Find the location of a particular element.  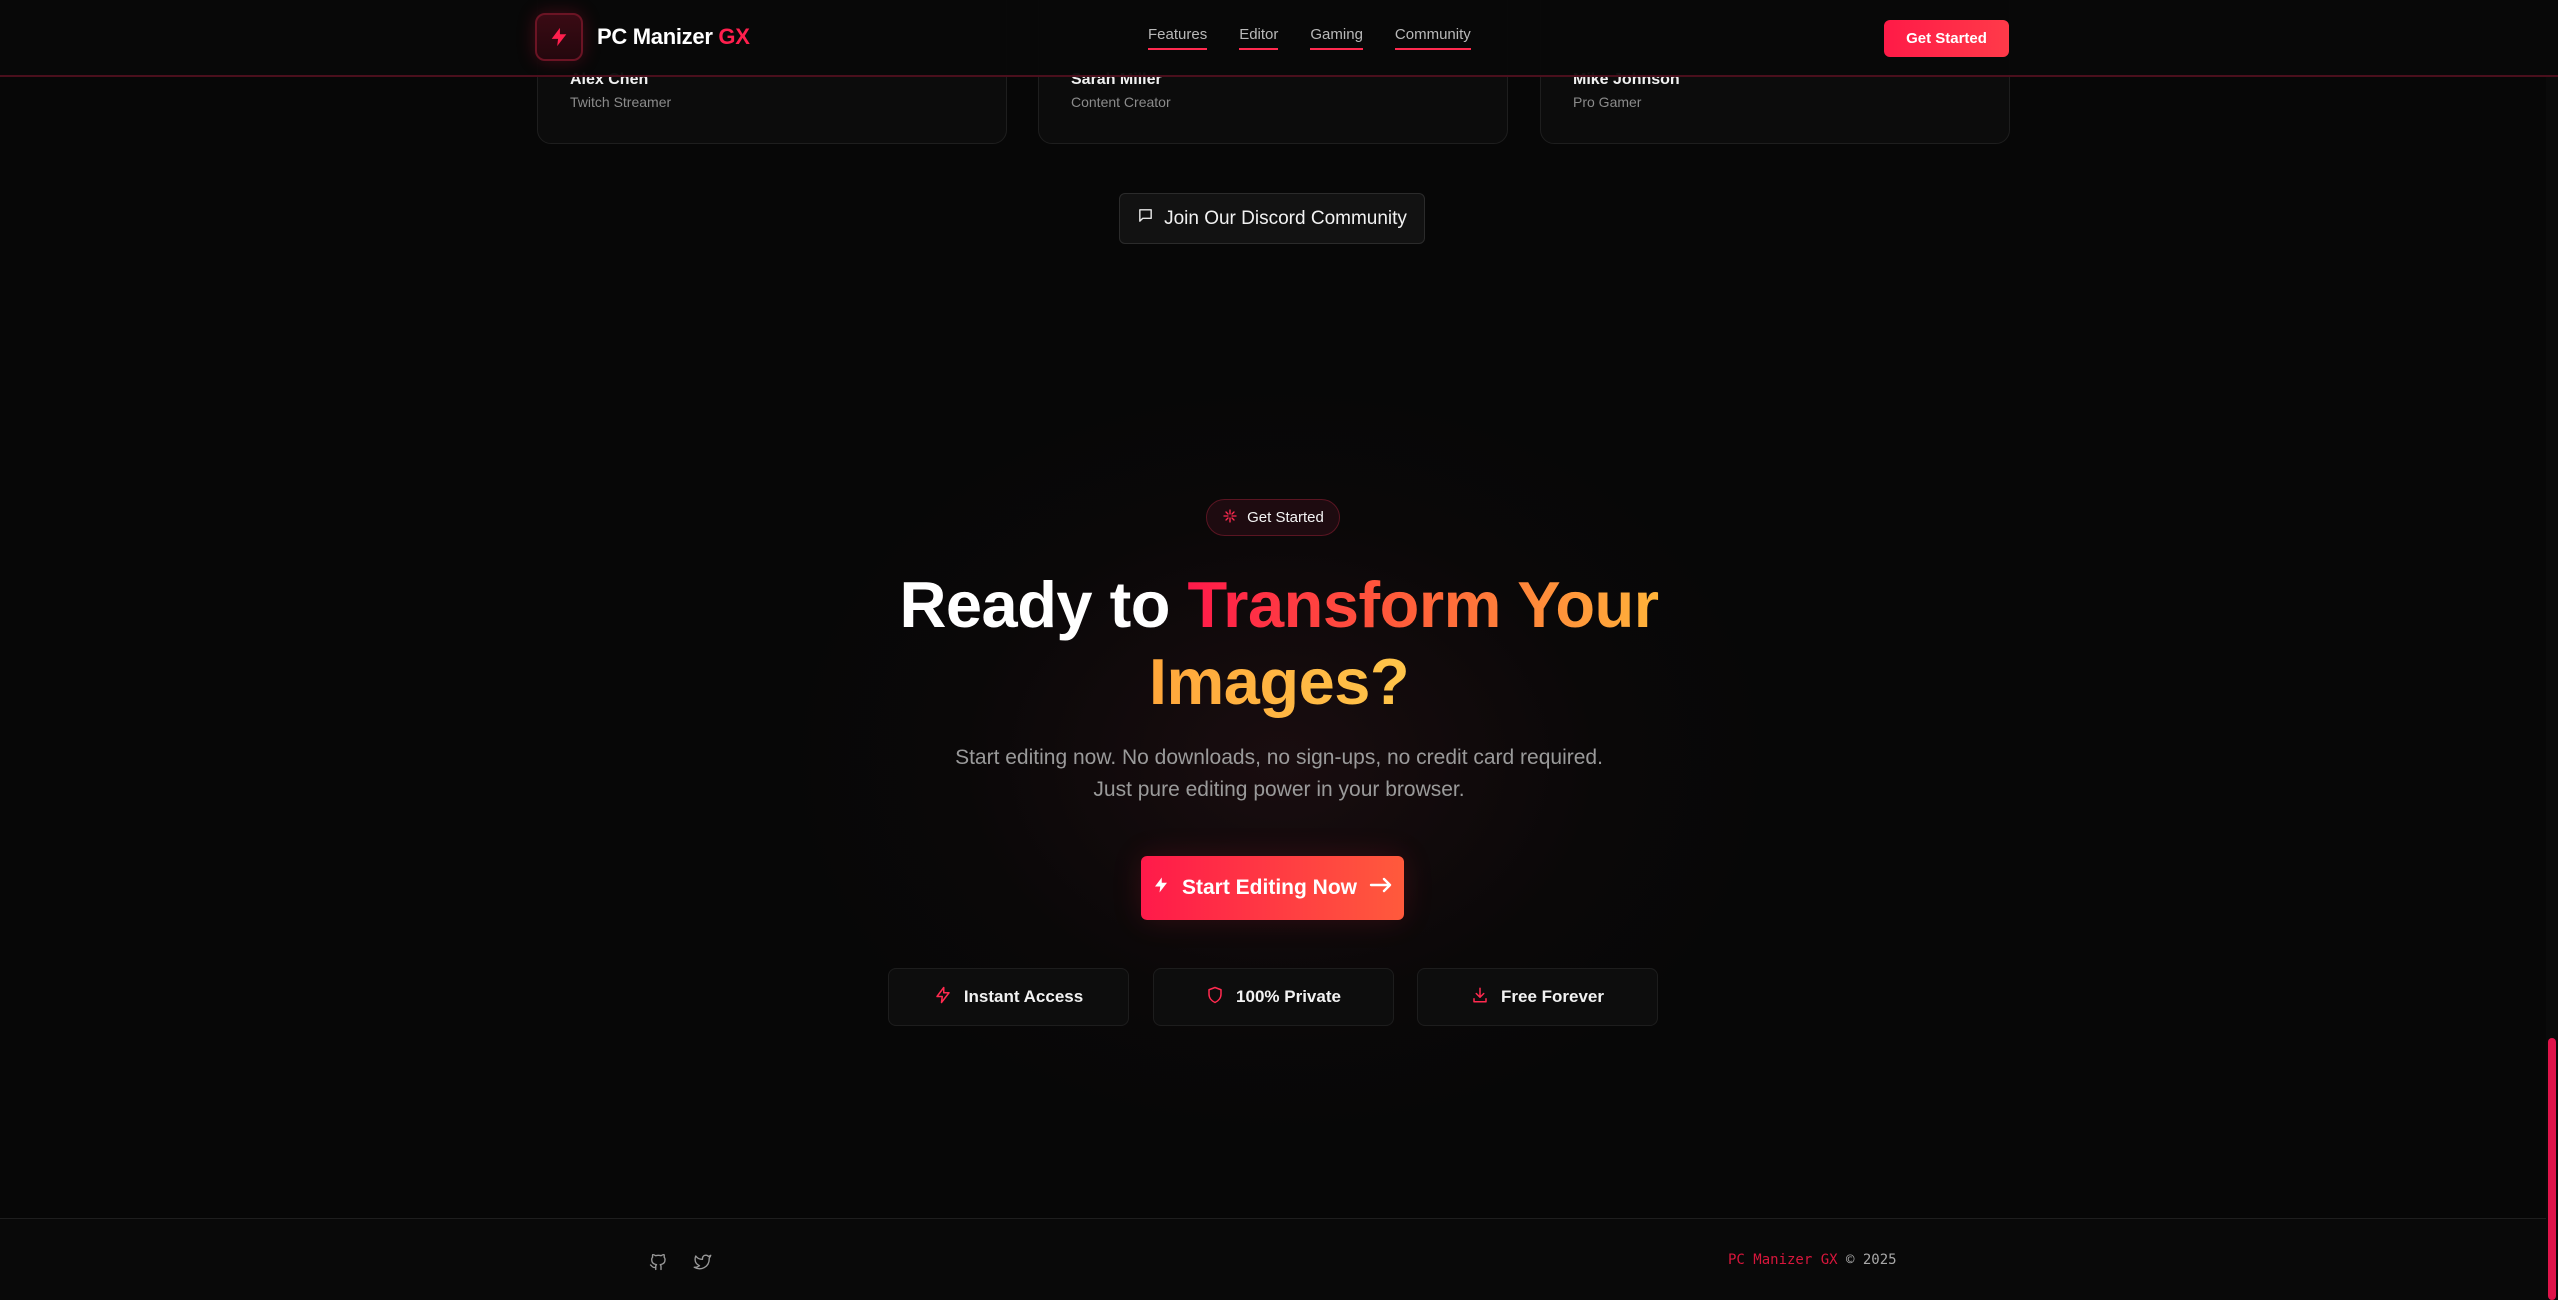

nav-link-gaming: Gaming is located at coordinates (1336, 38).